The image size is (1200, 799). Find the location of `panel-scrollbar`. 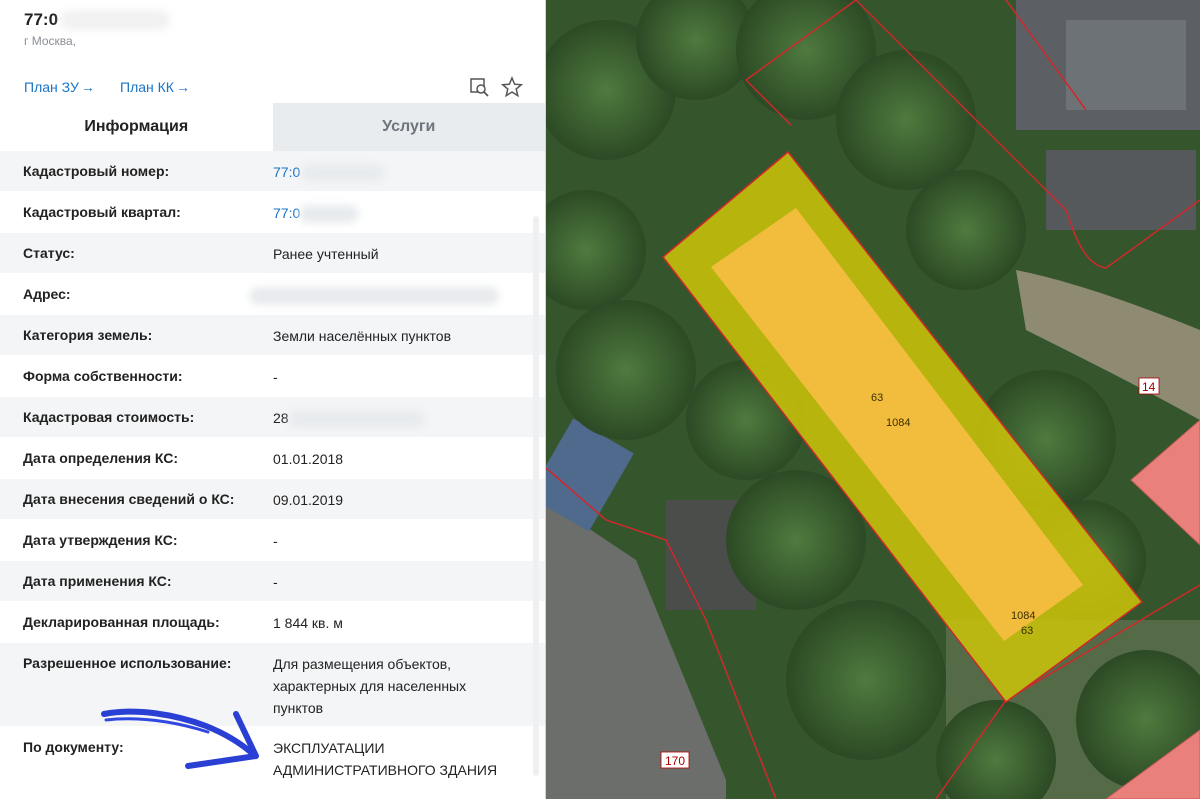

panel-scrollbar is located at coordinates (536, 496).